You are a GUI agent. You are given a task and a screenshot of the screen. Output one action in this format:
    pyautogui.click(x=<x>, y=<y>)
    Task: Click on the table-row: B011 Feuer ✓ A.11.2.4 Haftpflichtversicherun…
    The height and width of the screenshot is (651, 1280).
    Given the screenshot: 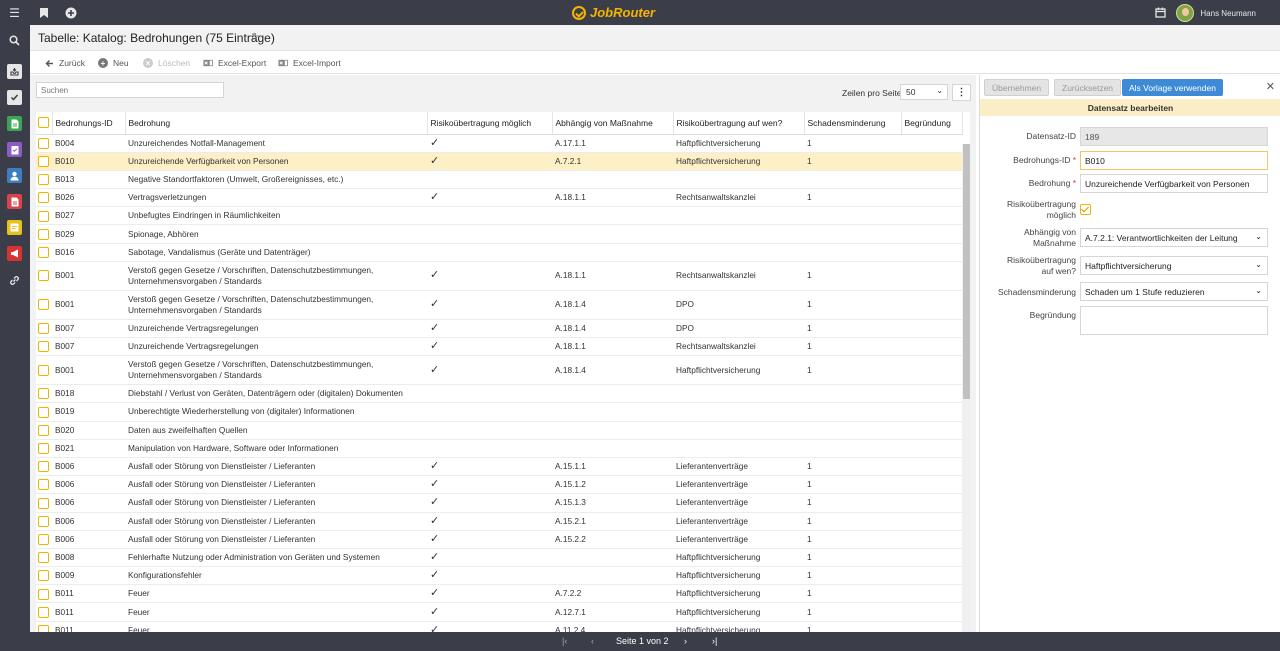 What is the action you would take?
    pyautogui.click(x=499, y=626)
    